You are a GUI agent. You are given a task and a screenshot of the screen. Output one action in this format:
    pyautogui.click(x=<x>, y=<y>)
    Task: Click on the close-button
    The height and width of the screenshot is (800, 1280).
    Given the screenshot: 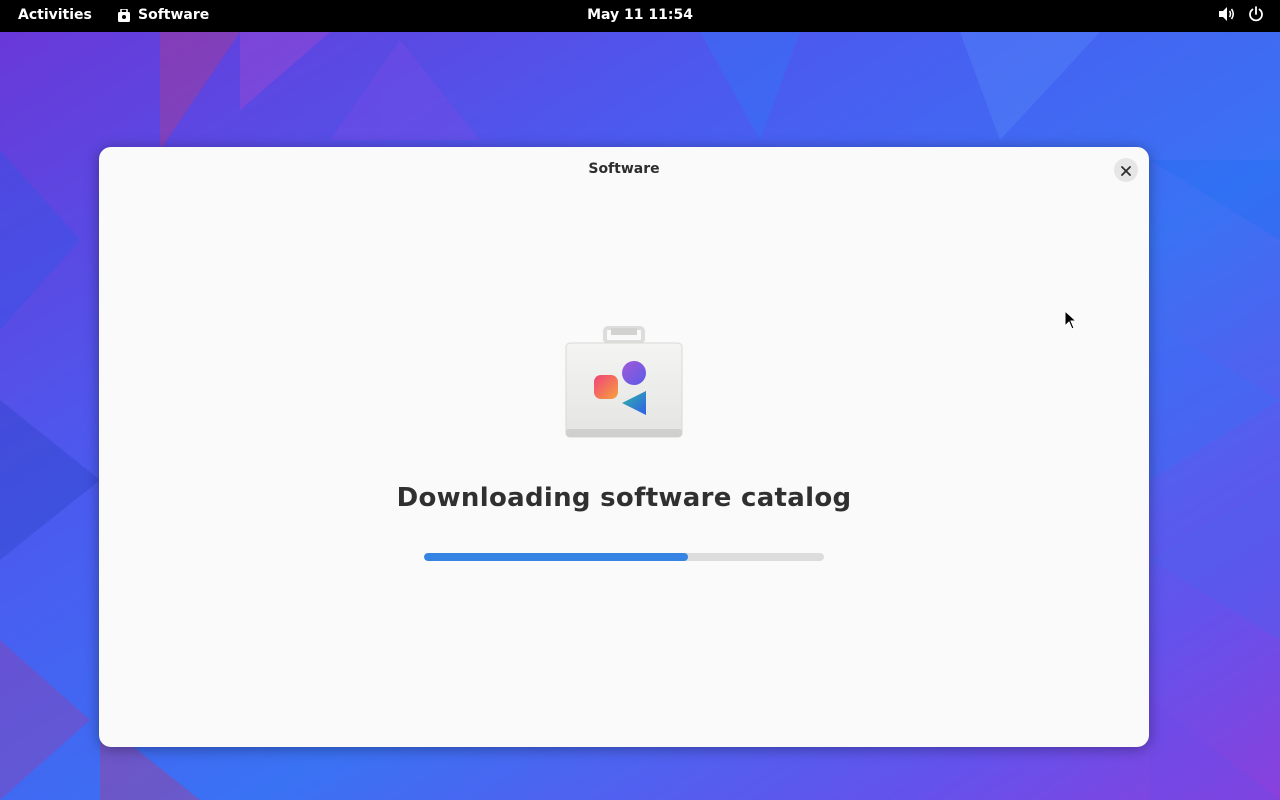 What is the action you would take?
    pyautogui.click(x=1126, y=170)
    